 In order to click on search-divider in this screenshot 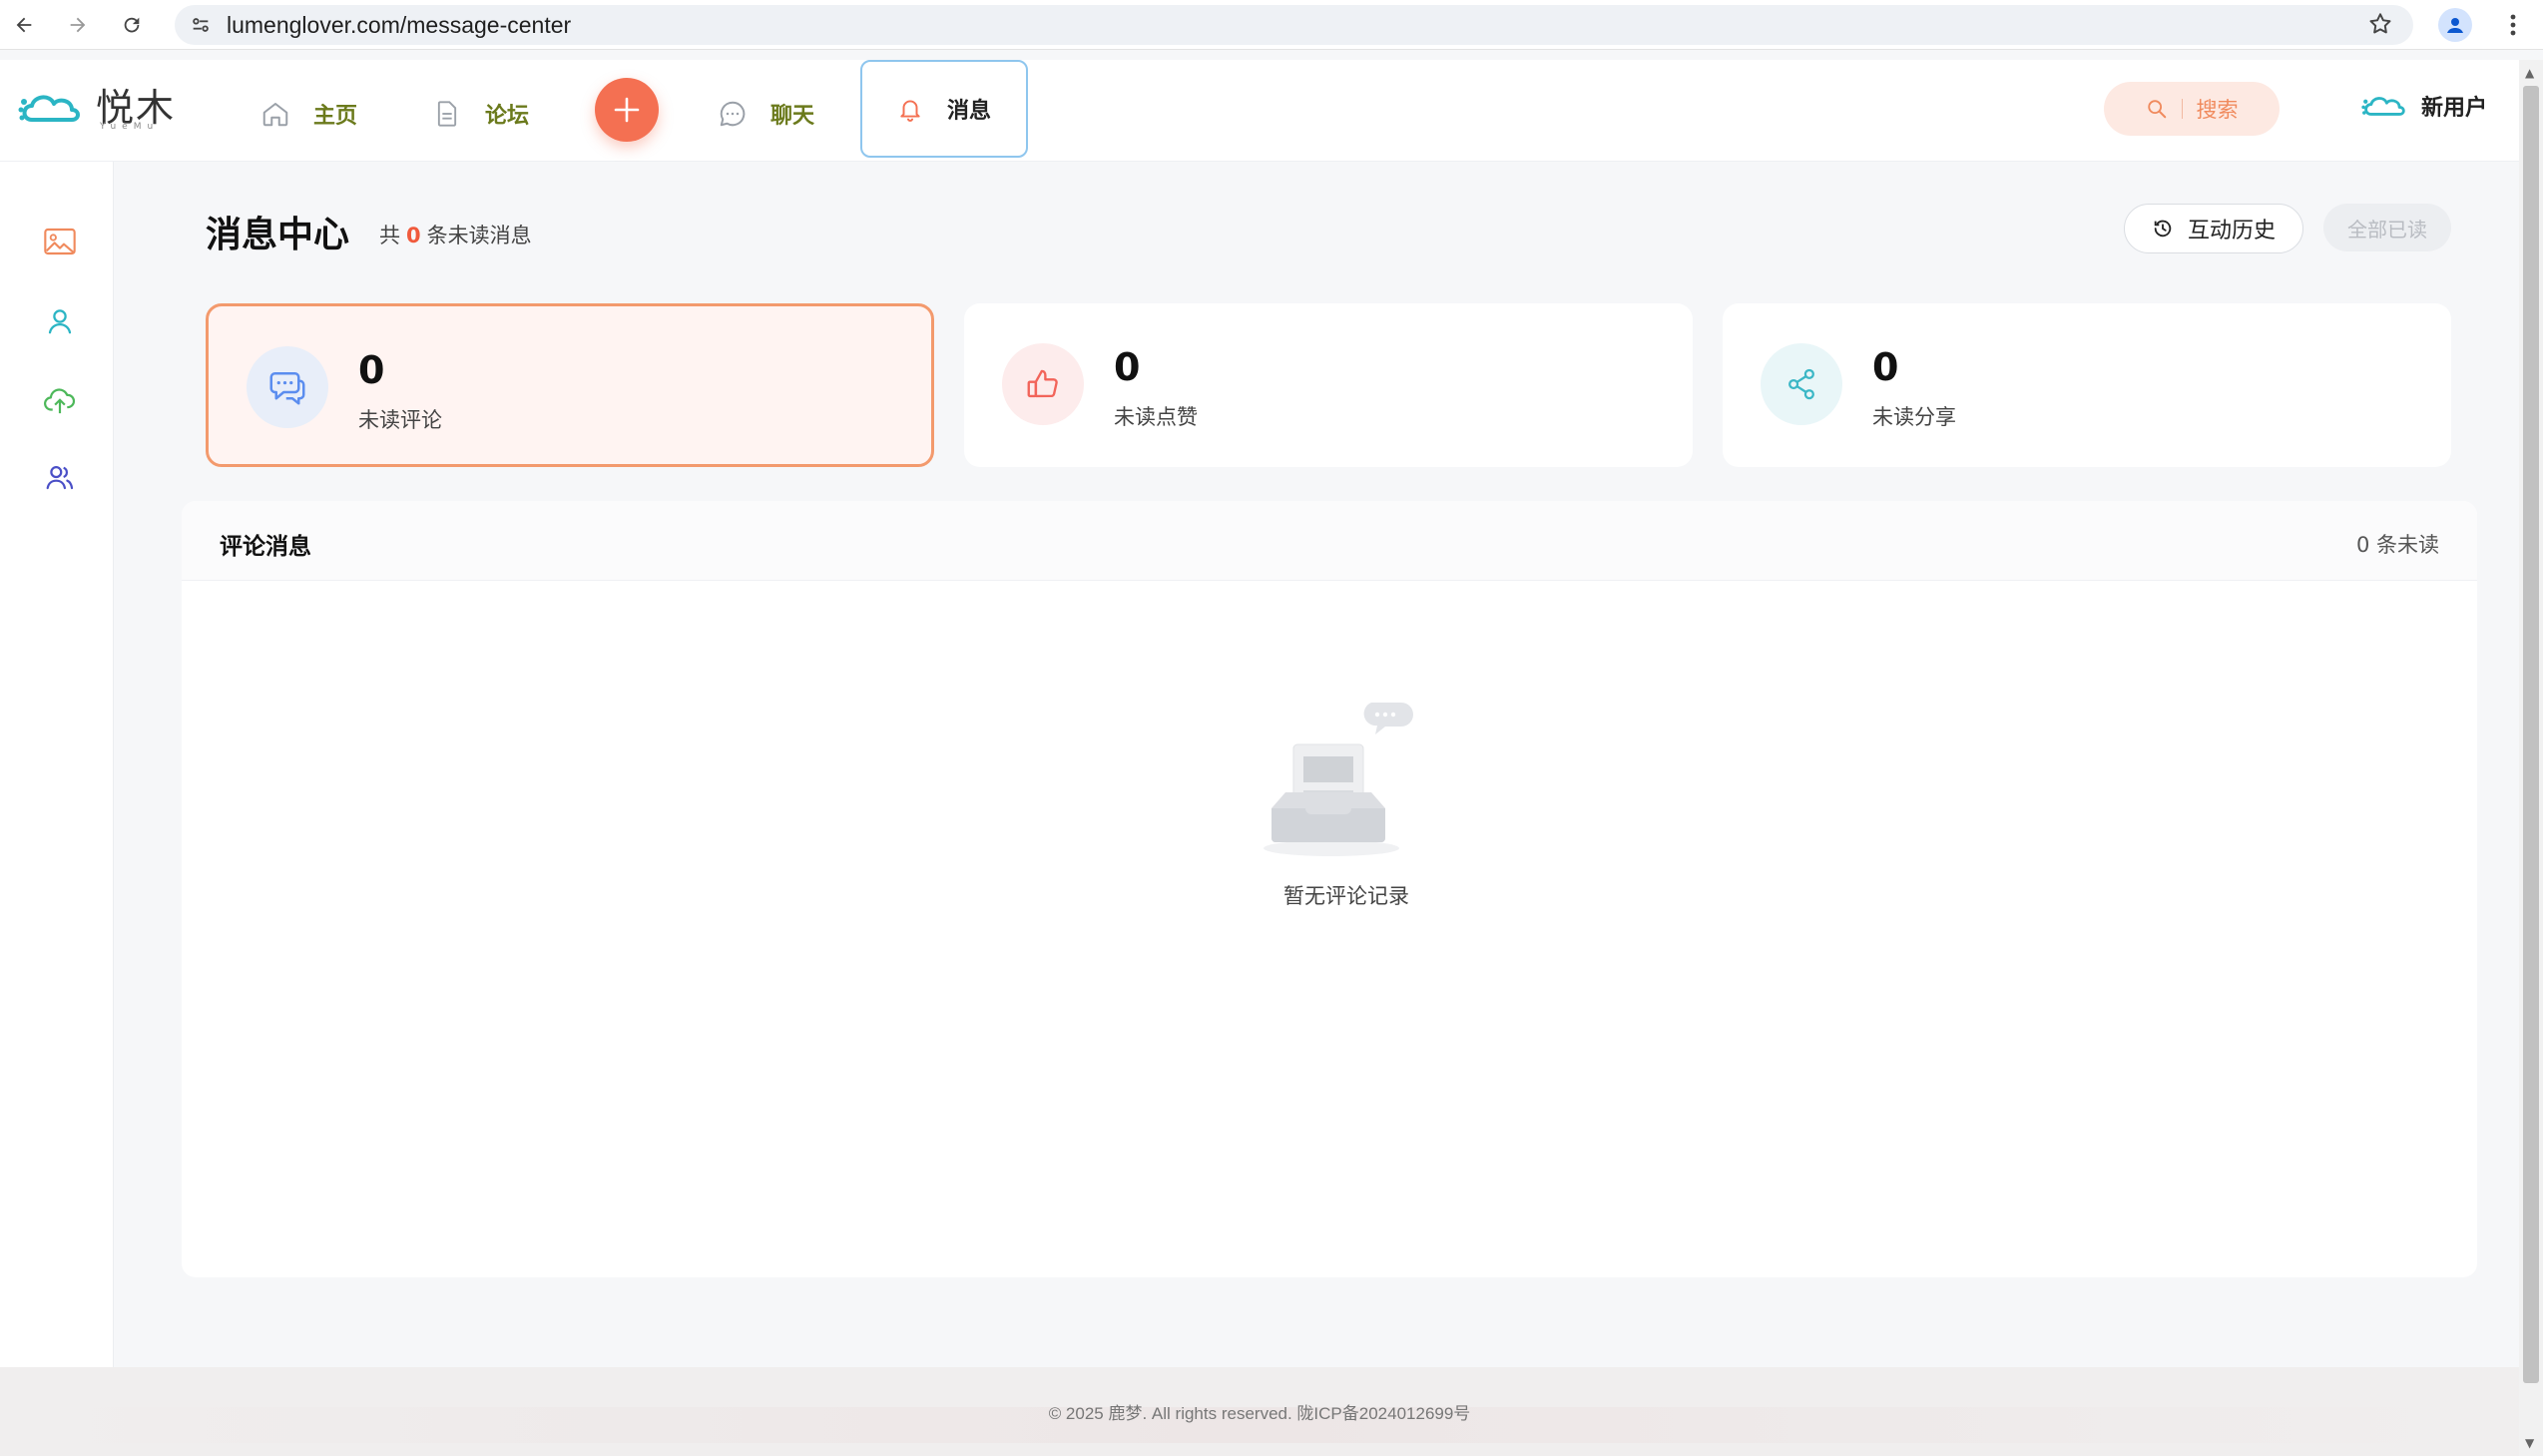, I will do `click(2182, 109)`.